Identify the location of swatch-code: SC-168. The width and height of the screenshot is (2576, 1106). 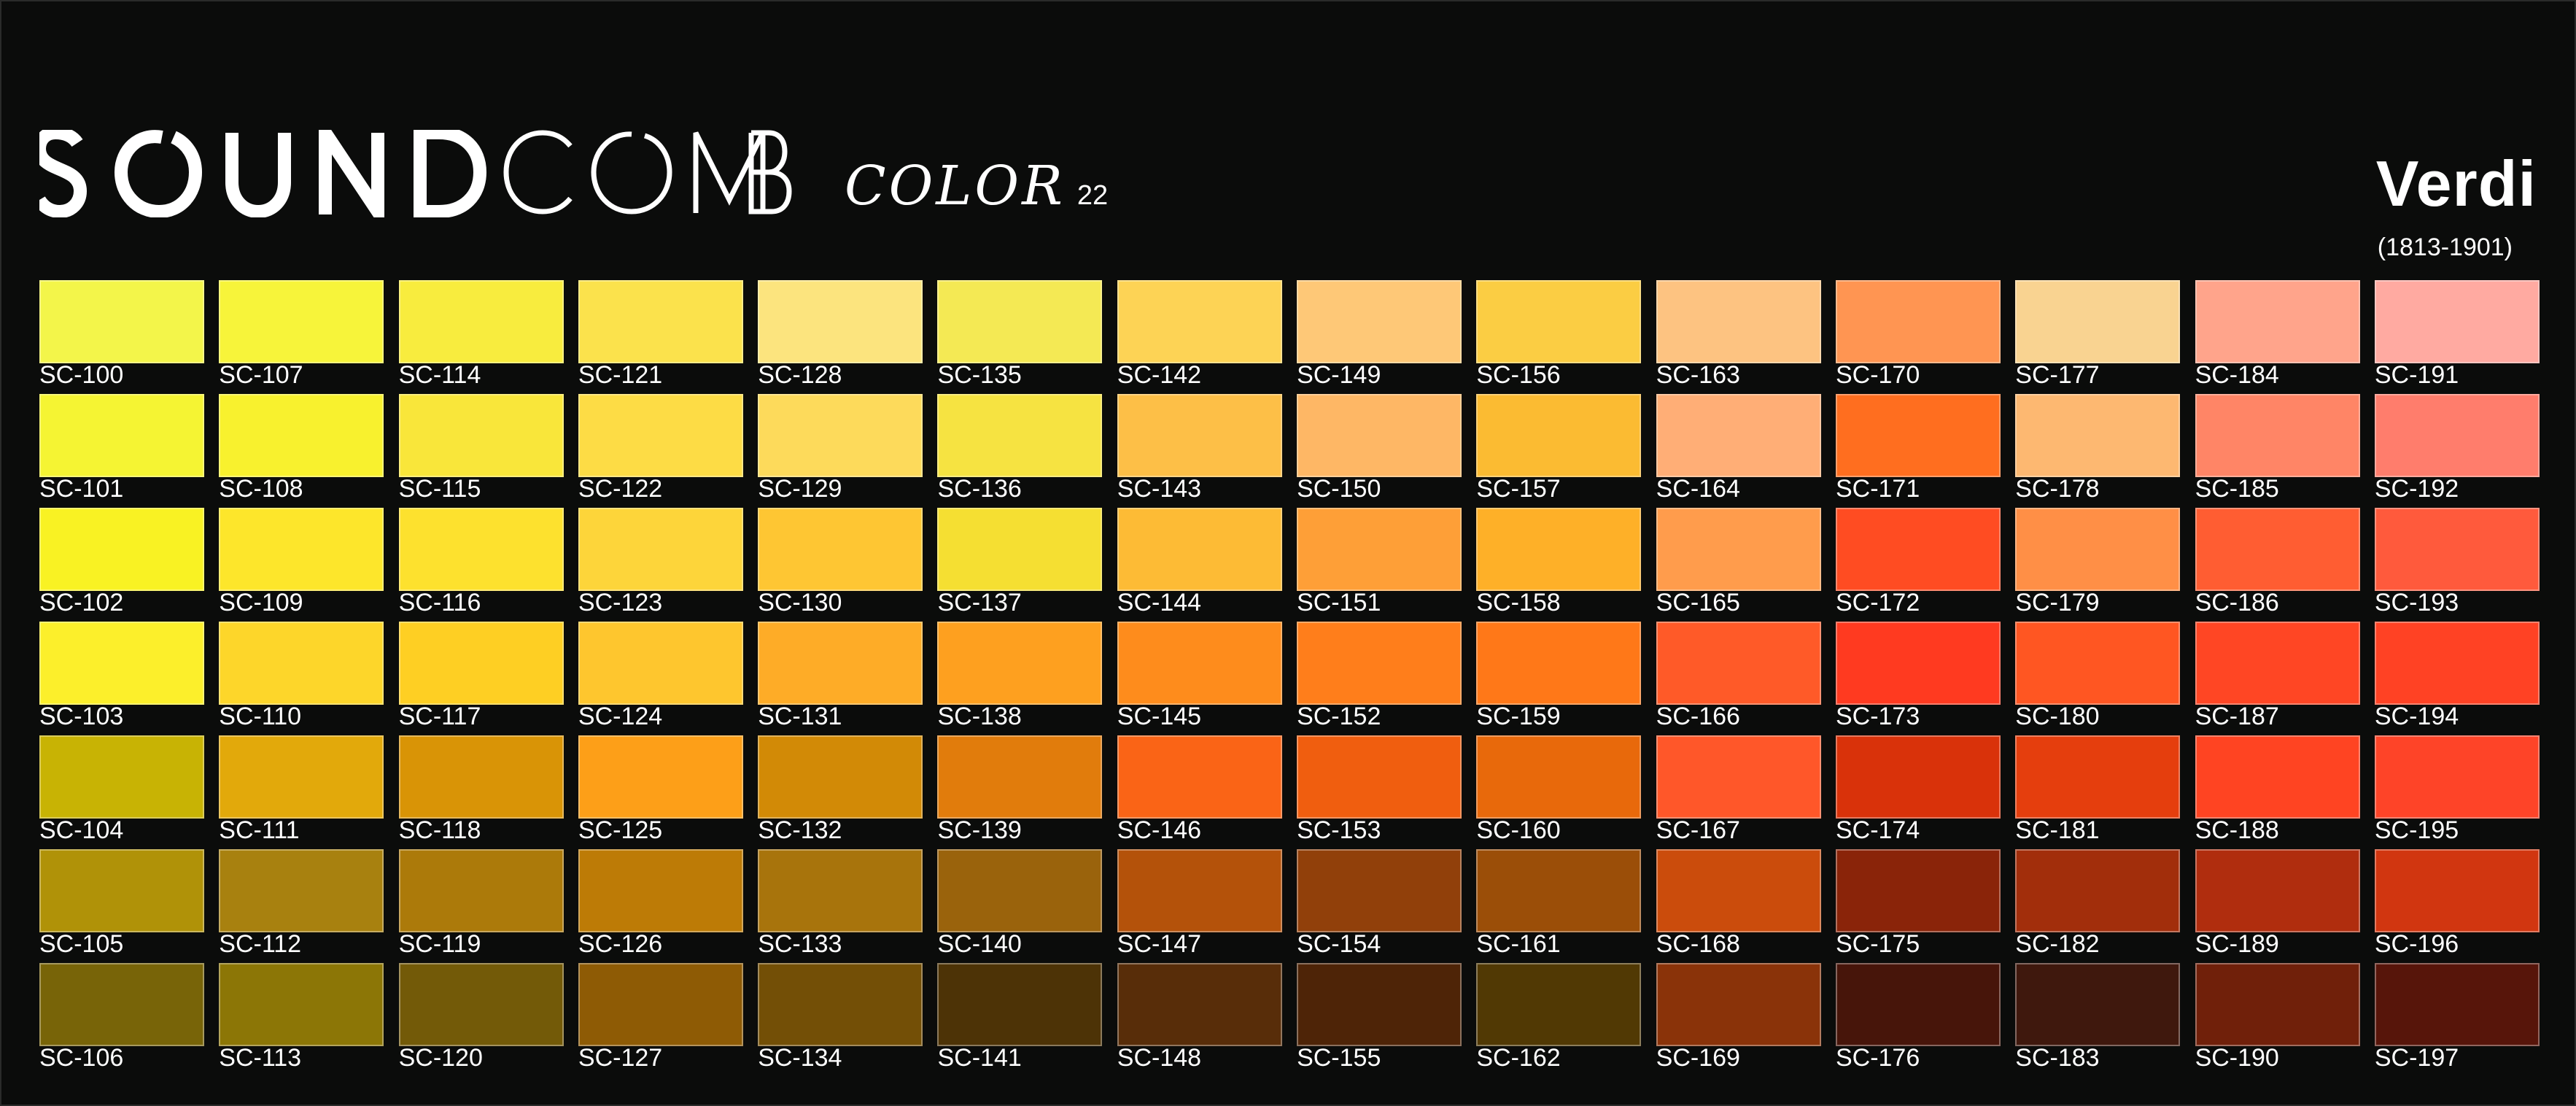
(1698, 944).